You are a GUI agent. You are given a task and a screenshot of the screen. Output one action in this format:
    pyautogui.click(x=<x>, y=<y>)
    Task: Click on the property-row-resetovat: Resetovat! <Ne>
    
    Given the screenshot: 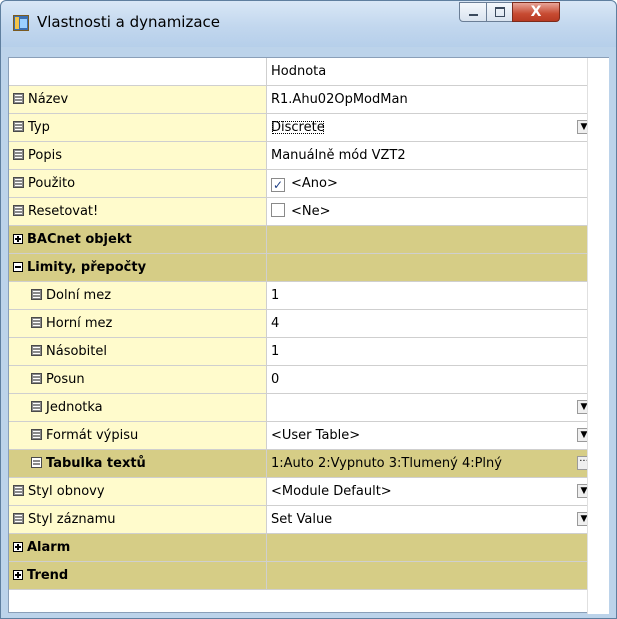 What is the action you would take?
    pyautogui.click(x=308, y=212)
    